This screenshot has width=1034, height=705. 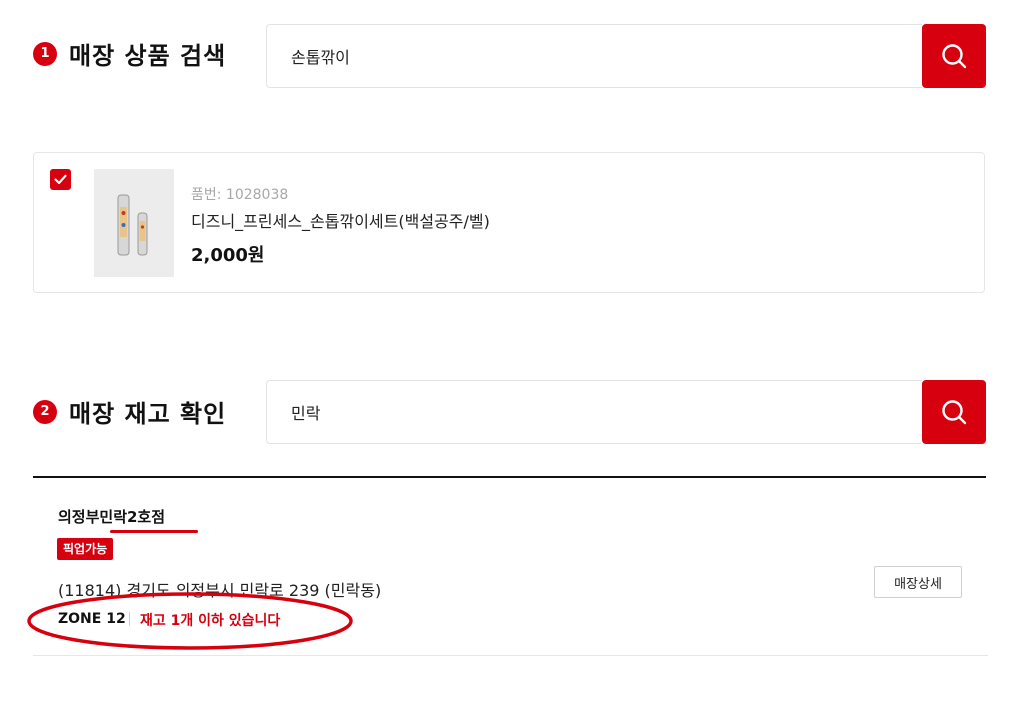 I want to click on store-search-bar, so click(x=626, y=412).